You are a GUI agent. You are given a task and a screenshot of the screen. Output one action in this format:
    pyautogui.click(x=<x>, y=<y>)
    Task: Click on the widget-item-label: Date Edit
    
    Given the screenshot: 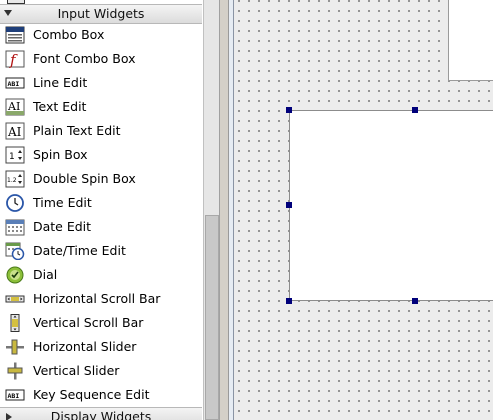 What is the action you would take?
    pyautogui.click(x=62, y=226)
    